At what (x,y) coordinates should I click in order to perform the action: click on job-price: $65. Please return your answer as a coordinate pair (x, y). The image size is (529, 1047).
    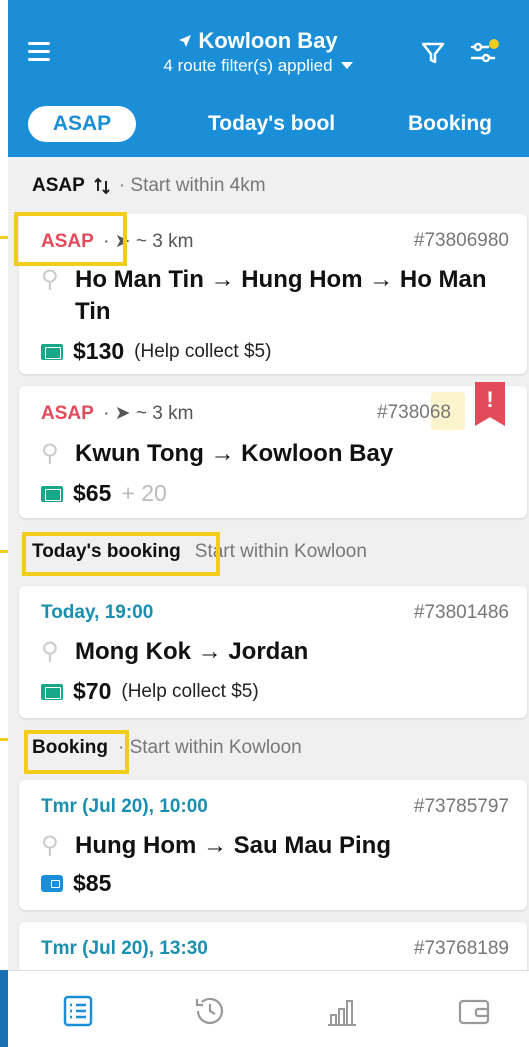
    Looking at the image, I should click on (92, 493).